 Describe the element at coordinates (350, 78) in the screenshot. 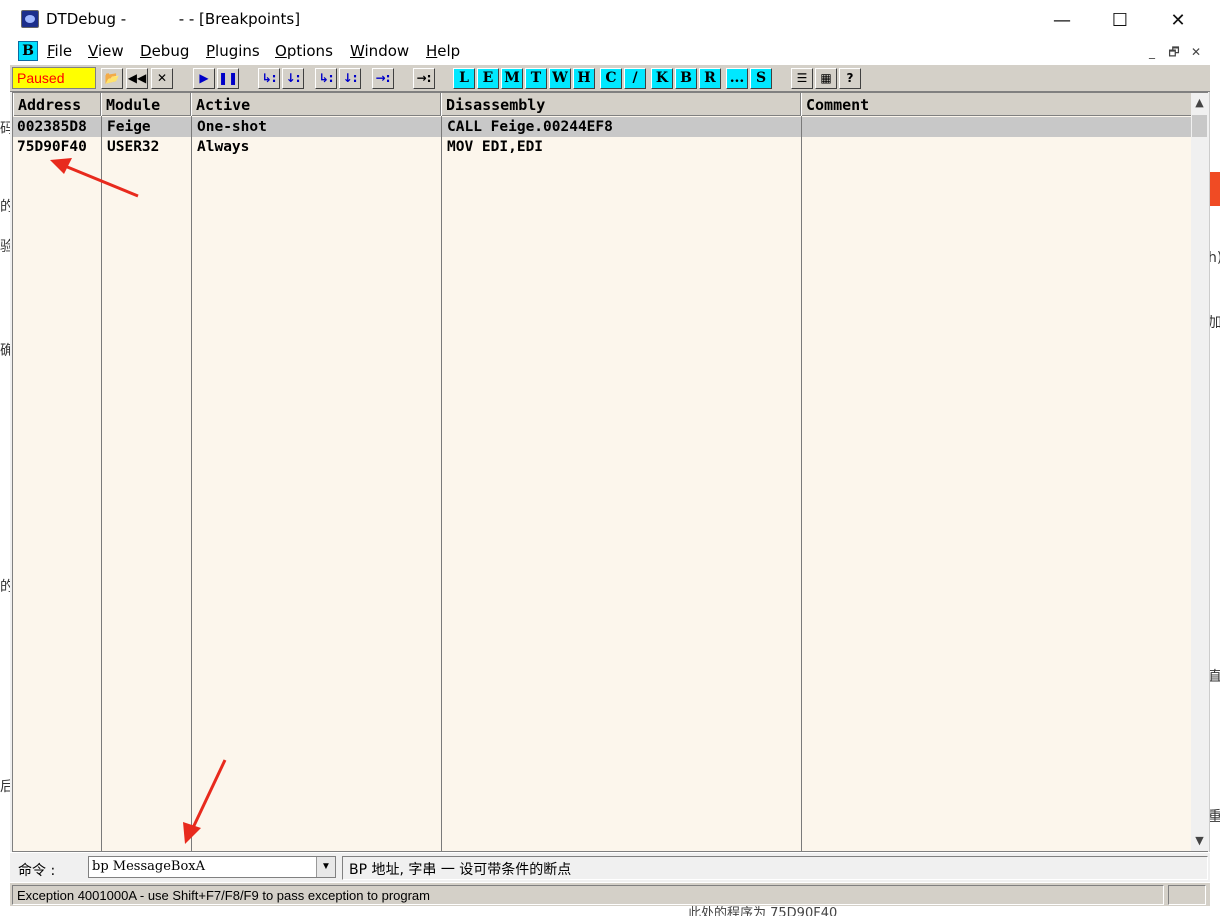

I see `trace-over-icon: ↓:` at that location.